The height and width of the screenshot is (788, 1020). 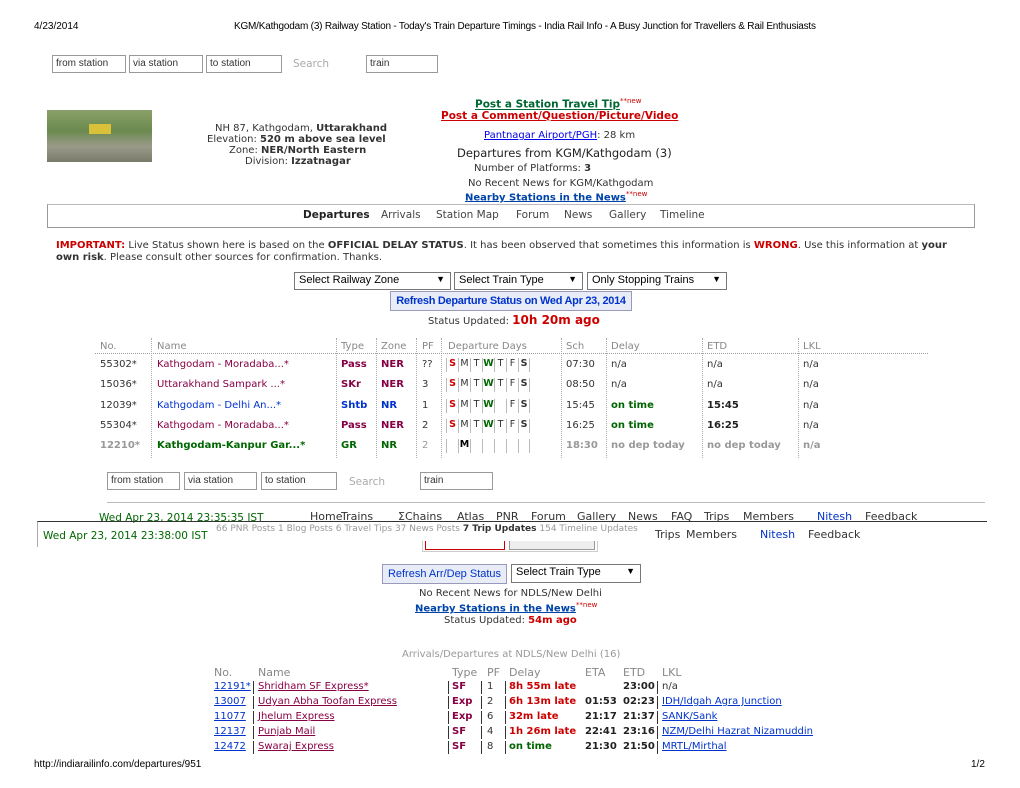 What do you see at coordinates (777, 534) in the screenshot?
I see `nav-user-2: Nitesh` at bounding box center [777, 534].